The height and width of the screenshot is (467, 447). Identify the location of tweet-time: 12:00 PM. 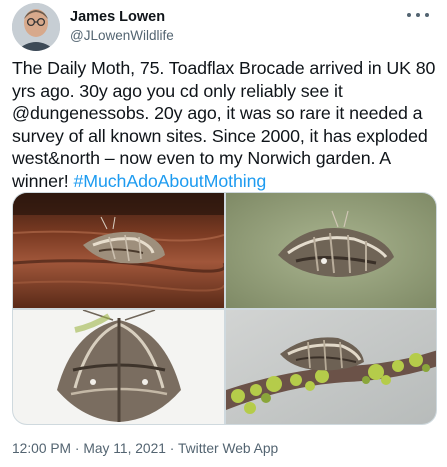
(41, 448).